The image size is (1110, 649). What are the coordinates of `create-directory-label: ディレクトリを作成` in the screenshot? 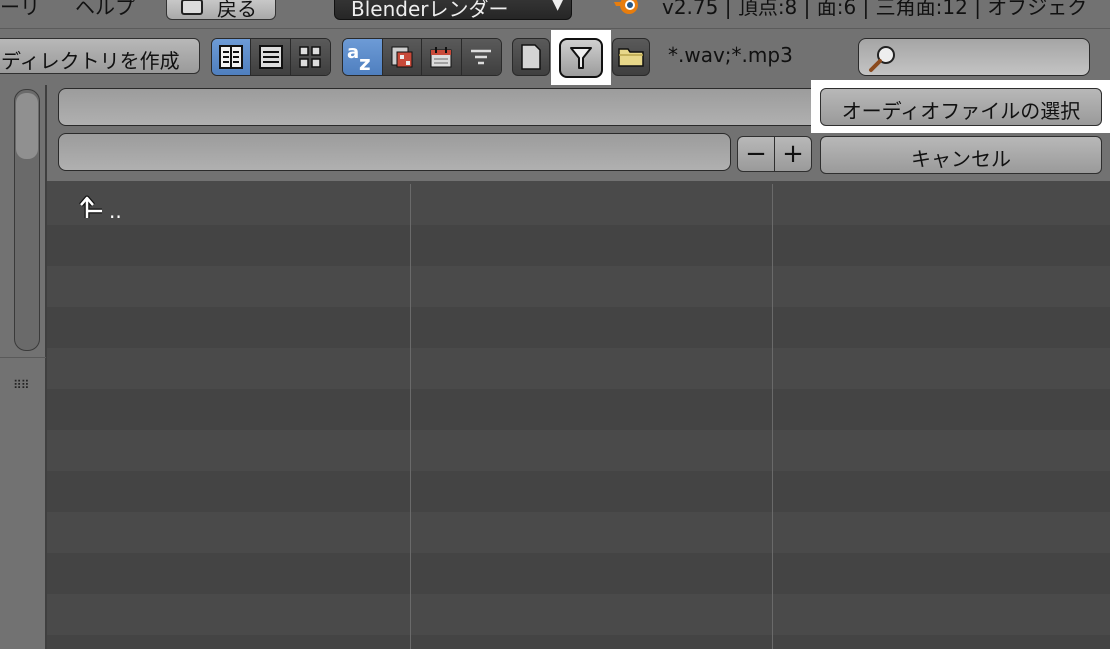 It's located at (90, 61).